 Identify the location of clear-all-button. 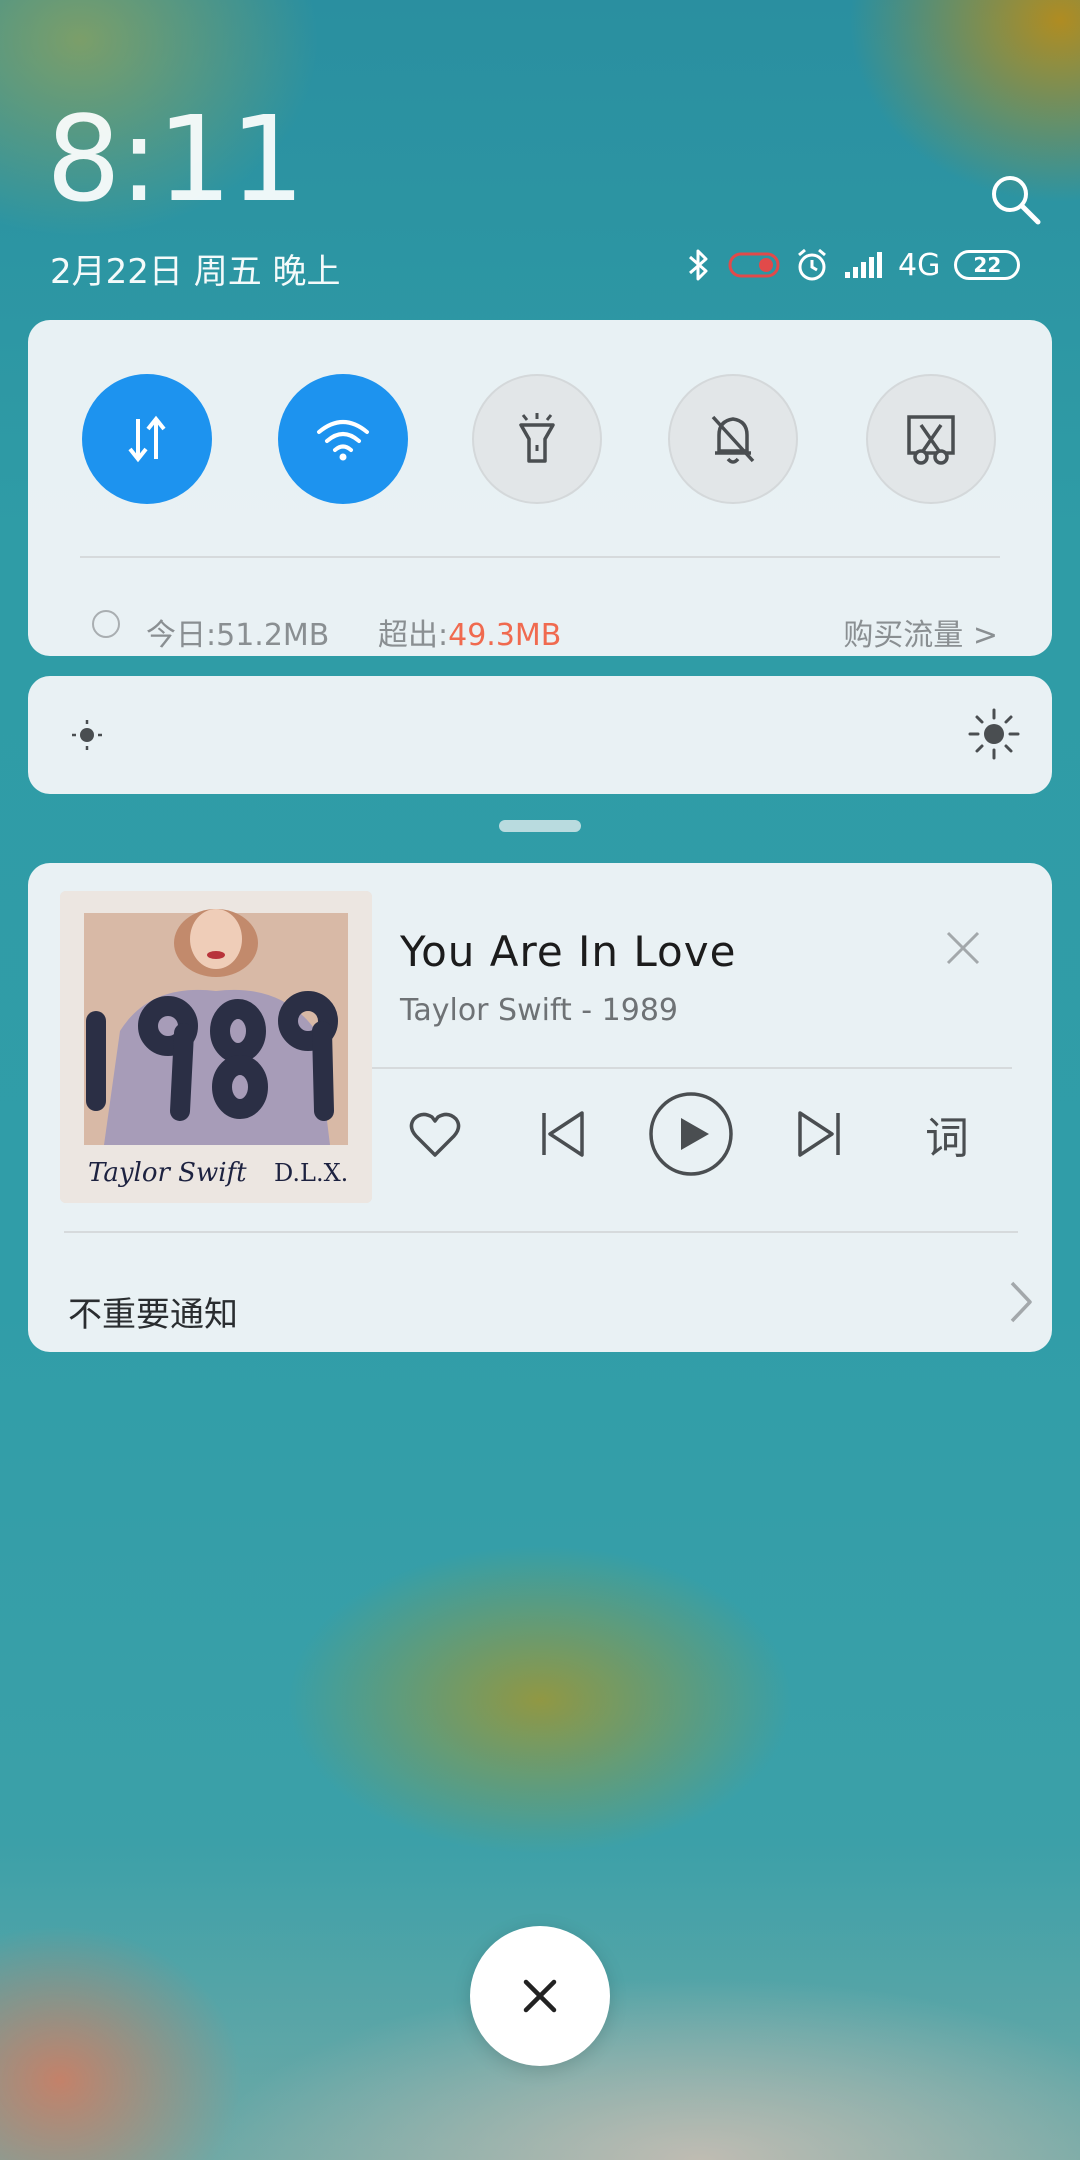
(540, 1996).